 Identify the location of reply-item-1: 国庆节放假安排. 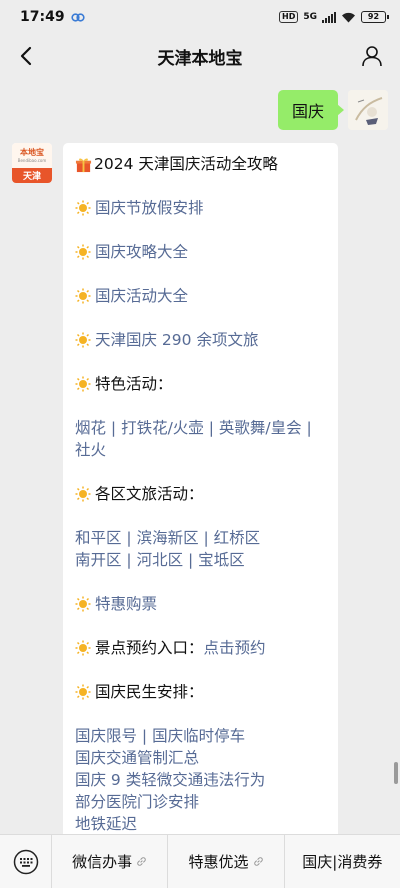
(200, 208).